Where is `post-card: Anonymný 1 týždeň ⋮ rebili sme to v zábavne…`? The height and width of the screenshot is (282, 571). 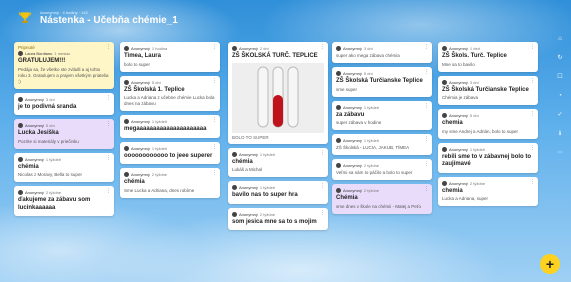 post-card: Anonymný 1 týždeň ⋮ rebili sme to v zábavne… is located at coordinates (488, 157).